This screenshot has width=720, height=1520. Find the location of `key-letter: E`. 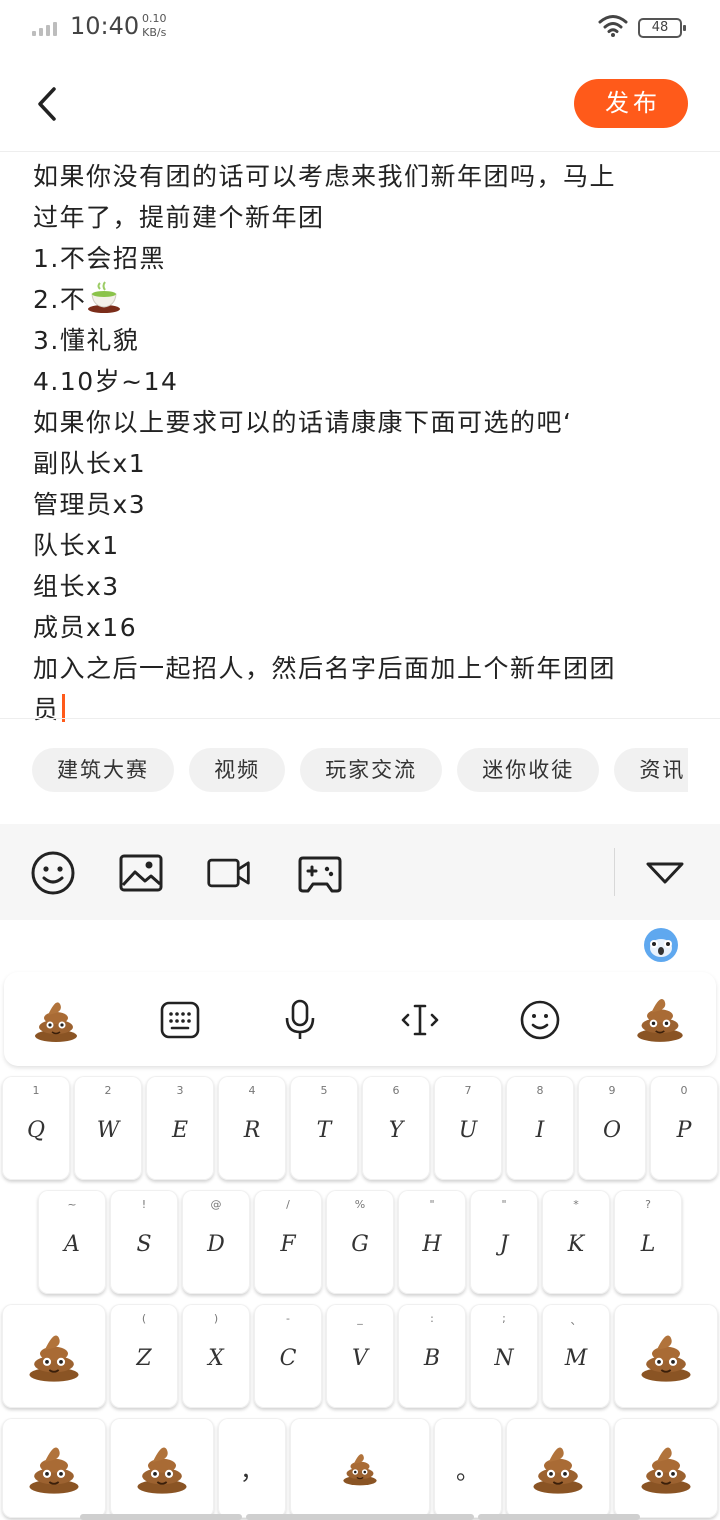

key-letter: E is located at coordinates (180, 1130).